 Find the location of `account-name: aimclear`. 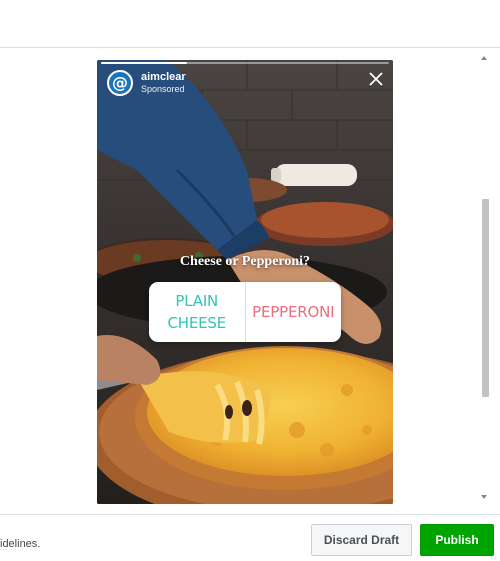

account-name: aimclear is located at coordinates (163, 77).